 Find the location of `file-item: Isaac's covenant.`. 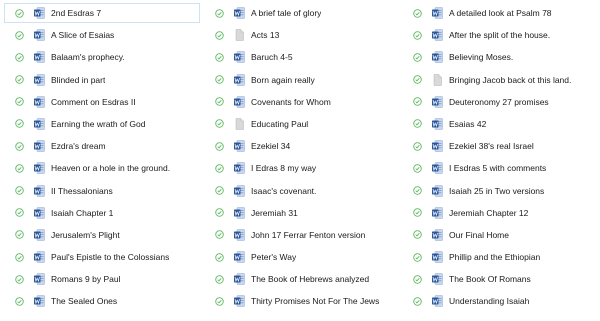

file-item: Isaac's covenant. is located at coordinates (302, 191).